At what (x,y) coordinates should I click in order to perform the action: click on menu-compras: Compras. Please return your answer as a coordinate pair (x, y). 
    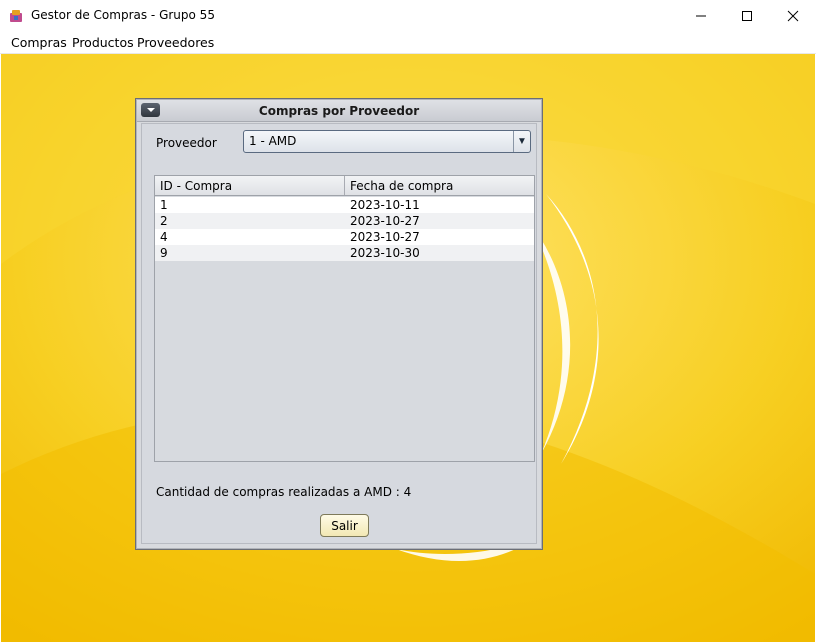
    Looking at the image, I should click on (39, 42).